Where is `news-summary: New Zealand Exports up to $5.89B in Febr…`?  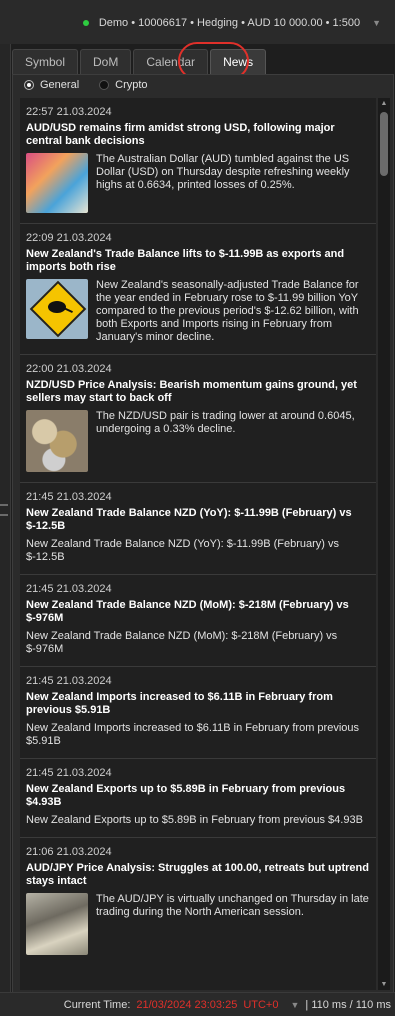 news-summary: New Zealand Exports up to $5.89B in Febr… is located at coordinates (194, 820).